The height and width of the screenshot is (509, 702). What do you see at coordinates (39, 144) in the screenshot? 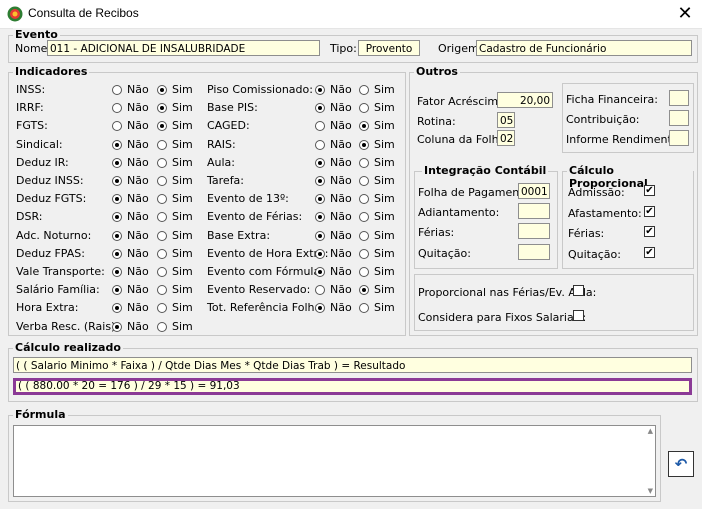
I see `left-label: Sindical:` at bounding box center [39, 144].